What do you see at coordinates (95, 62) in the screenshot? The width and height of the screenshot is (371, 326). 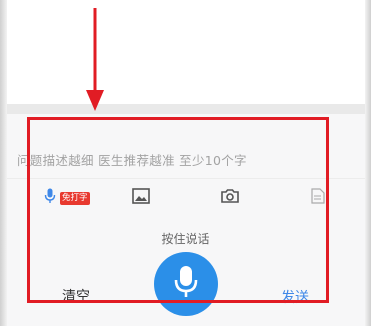 I see `annotation-arrow-icon` at bounding box center [95, 62].